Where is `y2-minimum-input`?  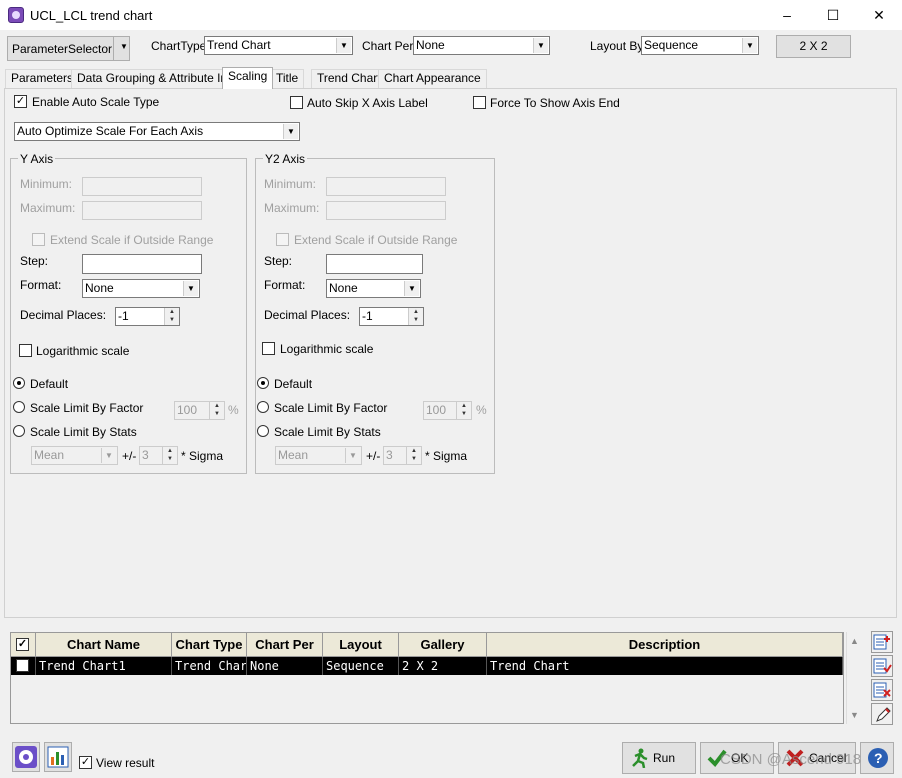
y2-minimum-input is located at coordinates (386, 186).